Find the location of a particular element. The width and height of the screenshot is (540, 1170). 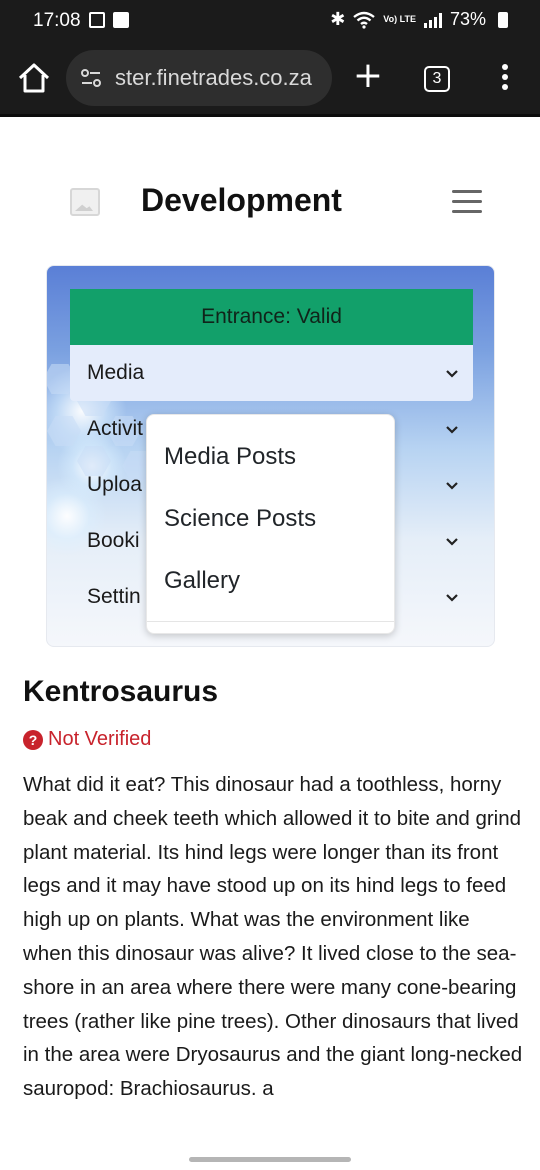

entrance-status-banner: Entrance: Valid is located at coordinates (271, 317).